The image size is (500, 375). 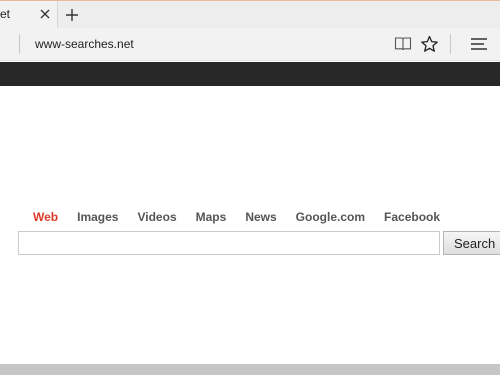 I want to click on nav-link-images: Images, so click(x=97, y=217).